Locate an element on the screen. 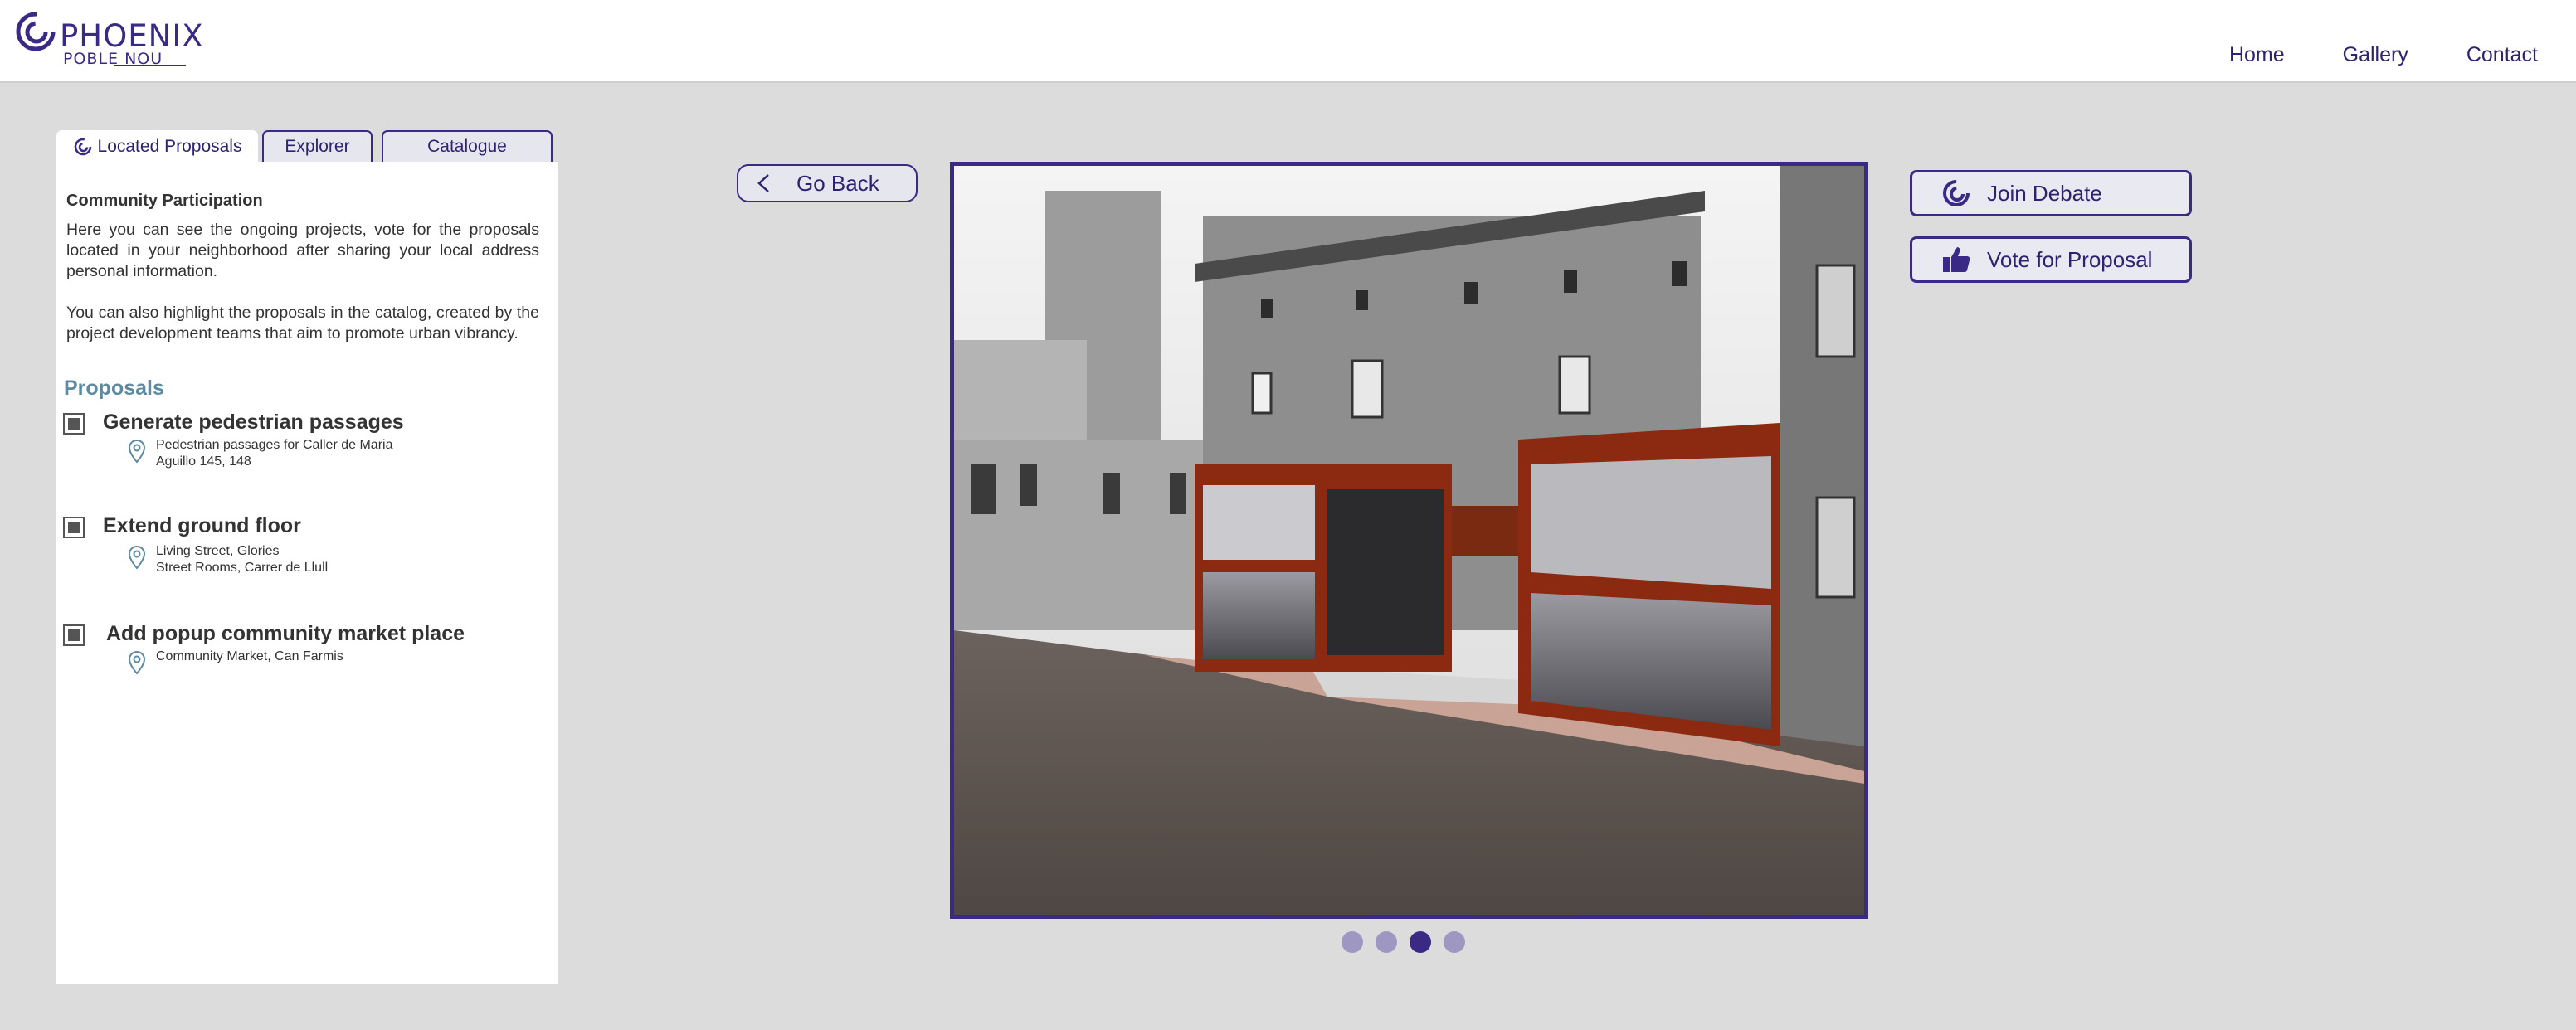  nav-home-link: Home is located at coordinates (2257, 55).